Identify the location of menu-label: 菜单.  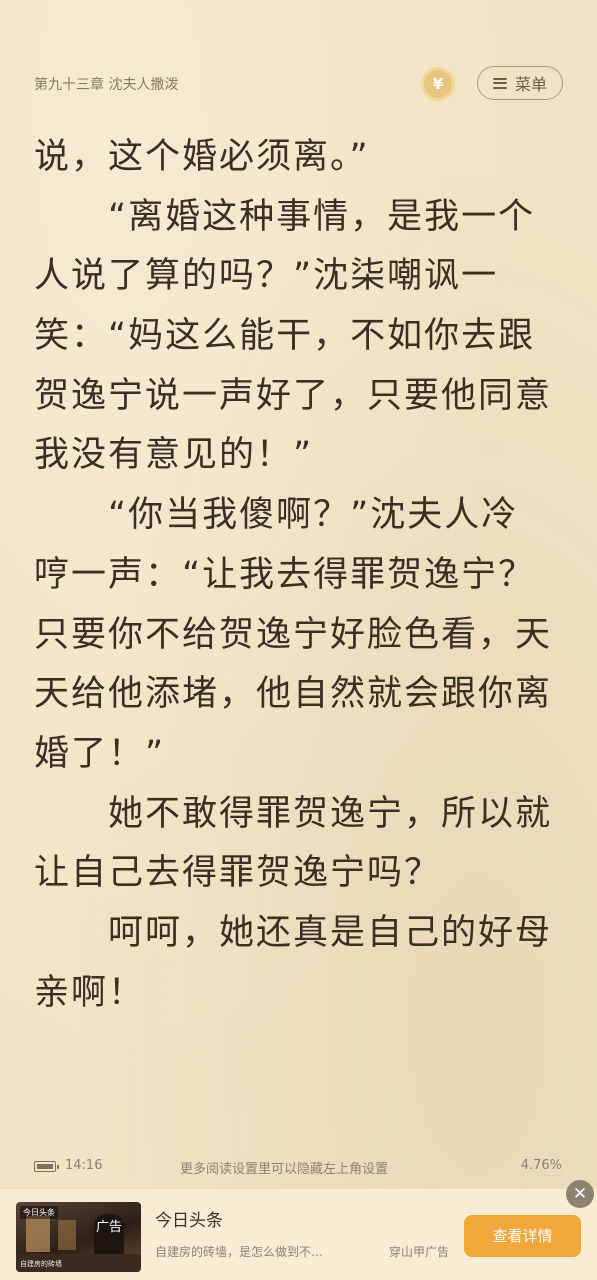
(530, 84).